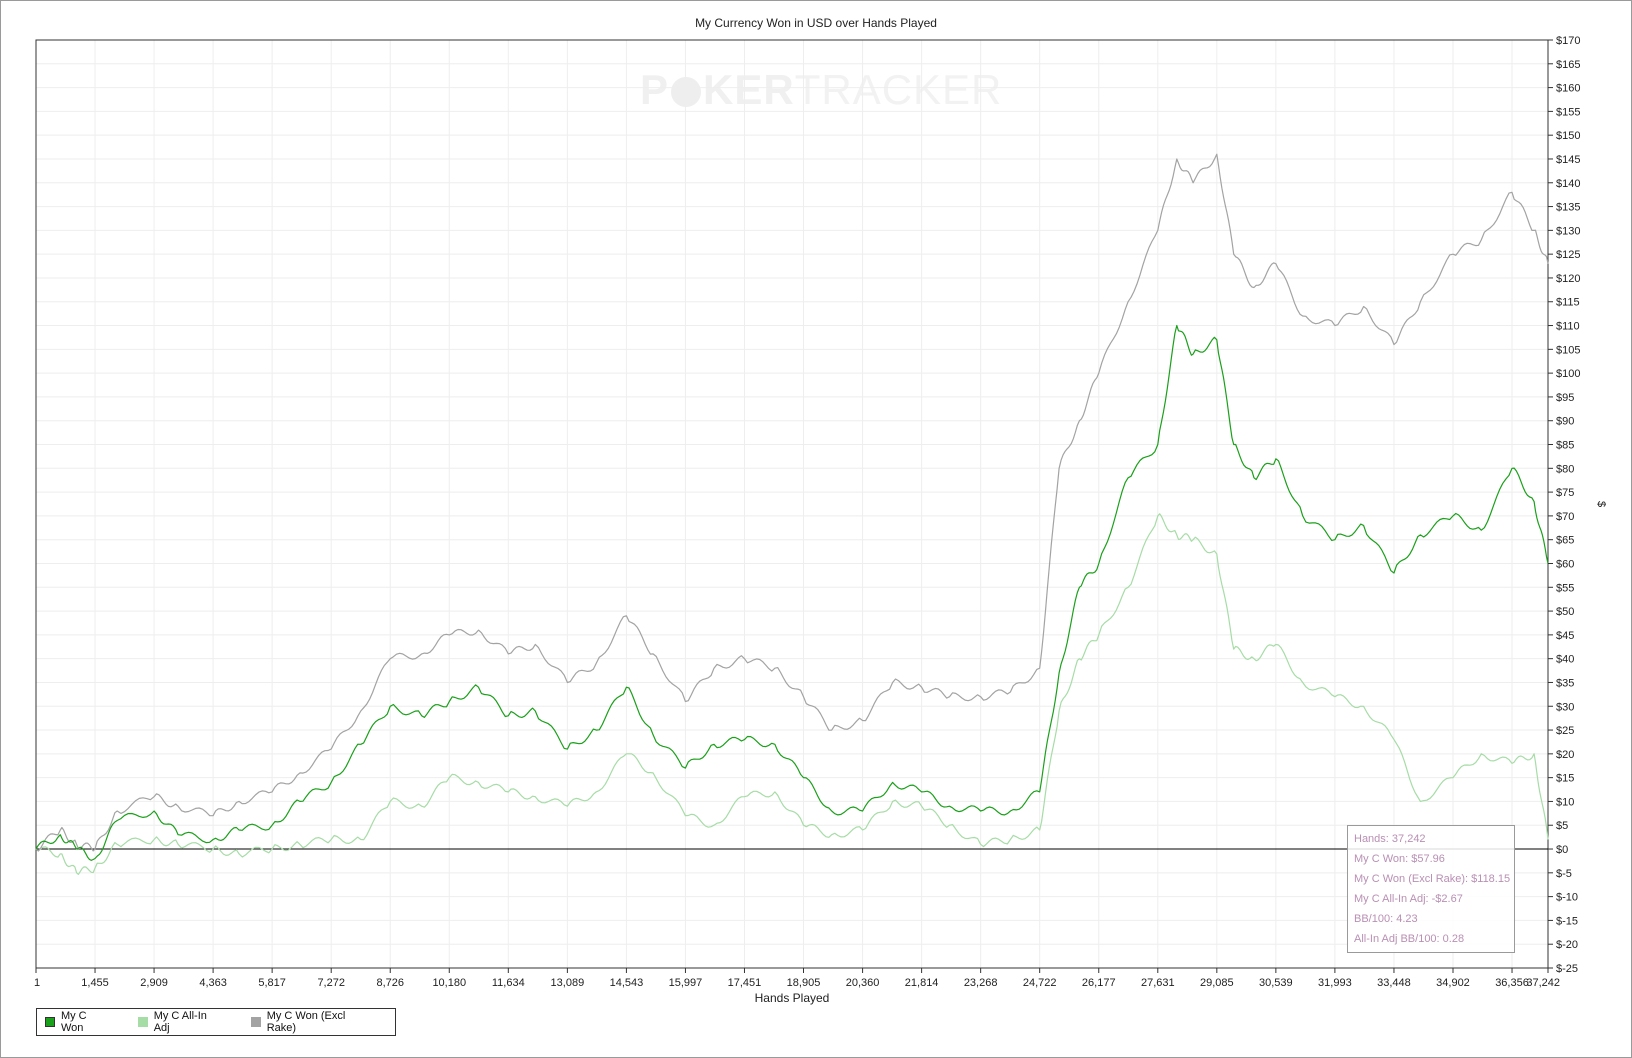 The image size is (1632, 1058). I want to click on y-tick-label: $55, so click(1565, 588).